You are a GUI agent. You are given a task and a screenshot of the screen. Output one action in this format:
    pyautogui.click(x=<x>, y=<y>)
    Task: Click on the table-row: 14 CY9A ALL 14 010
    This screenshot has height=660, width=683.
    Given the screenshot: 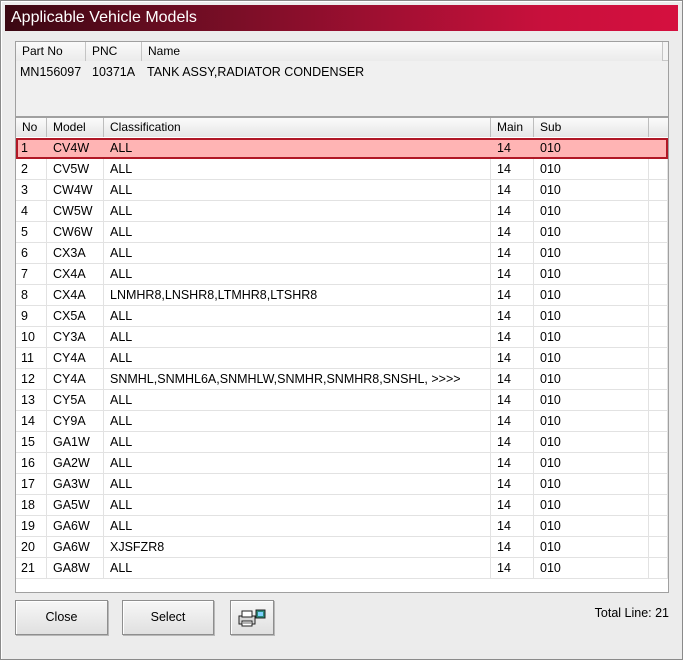 What is the action you would take?
    pyautogui.click(x=342, y=421)
    